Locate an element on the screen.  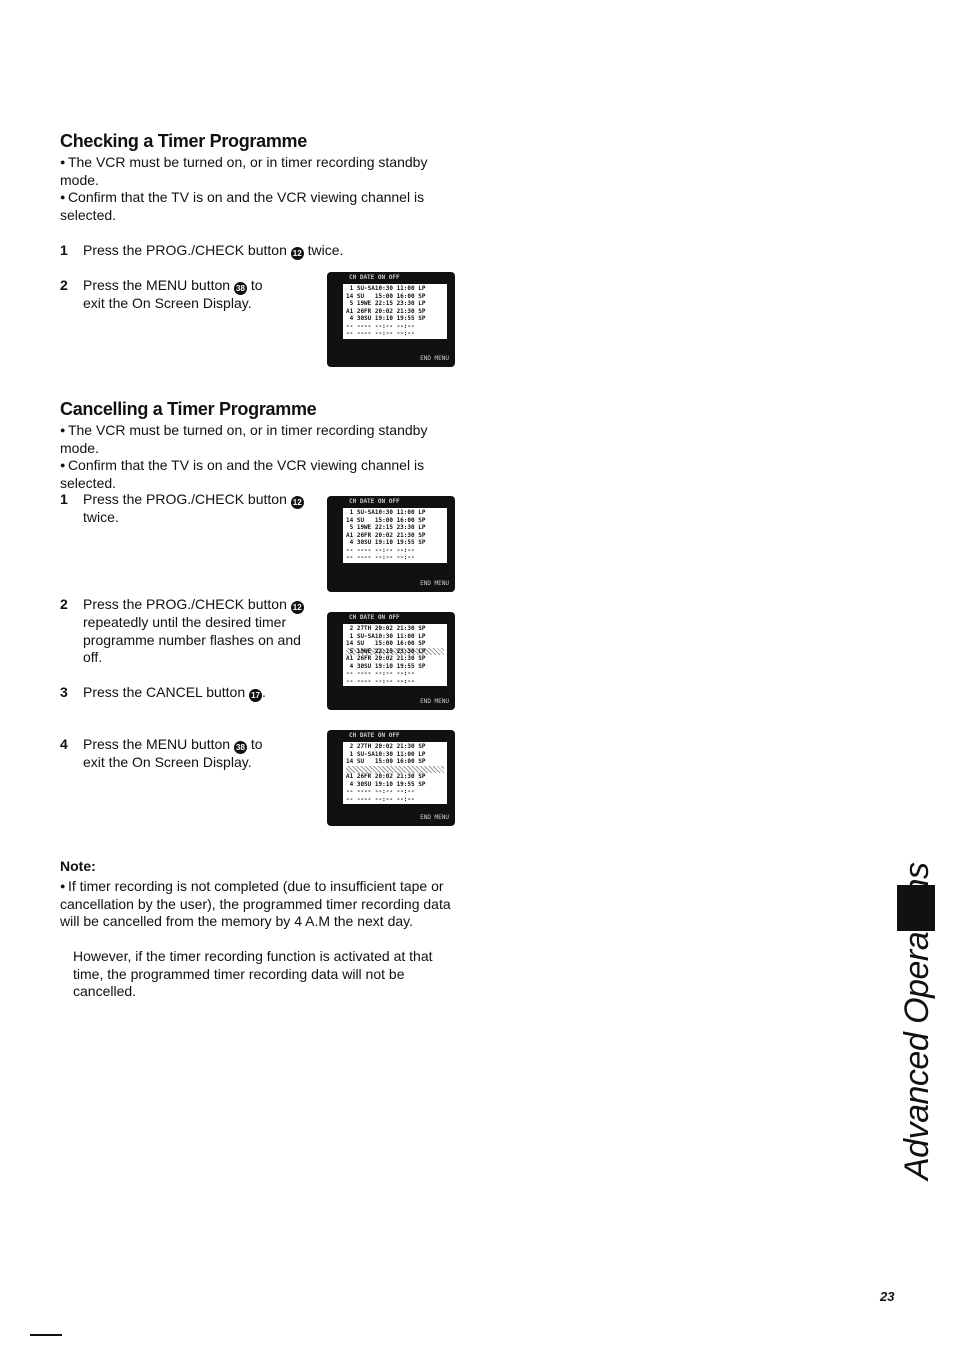
cancelling-step-3: Press the CANCEL button 17. is located at coordinates (200, 693).